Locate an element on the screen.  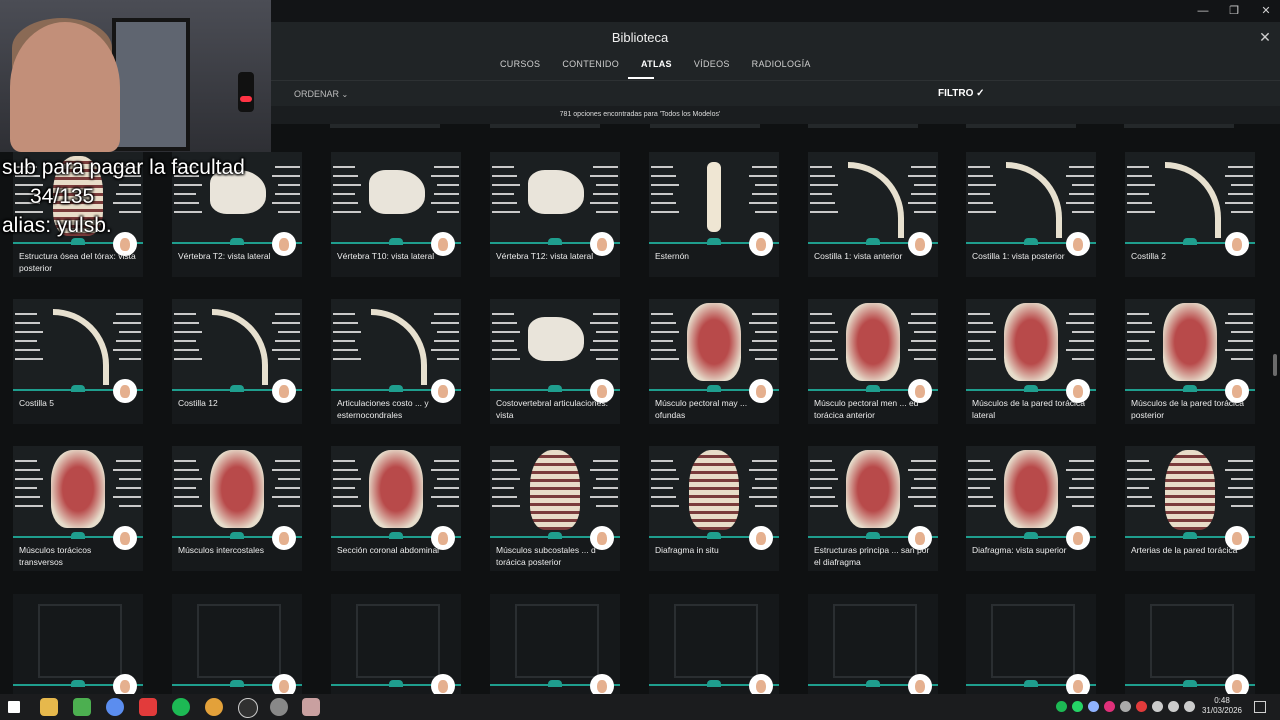
clock: 0:48 31/03/2026 is located at coordinates (1222, 706).